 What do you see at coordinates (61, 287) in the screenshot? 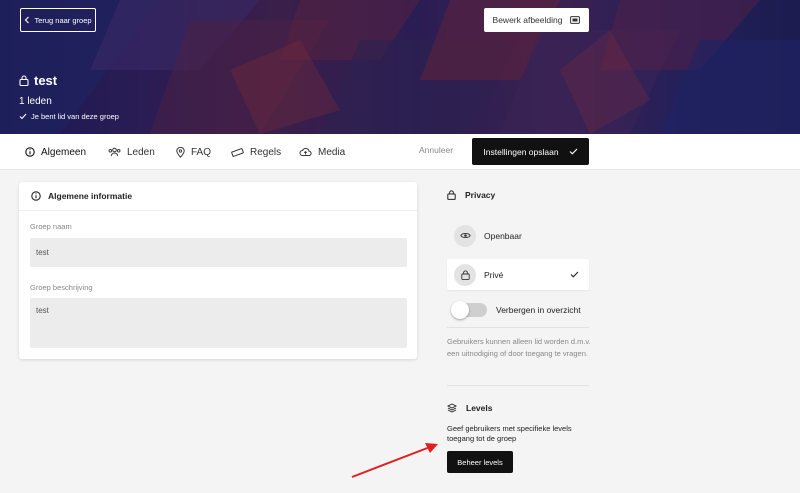
I see `group-description-label: Groep beschrijving` at bounding box center [61, 287].